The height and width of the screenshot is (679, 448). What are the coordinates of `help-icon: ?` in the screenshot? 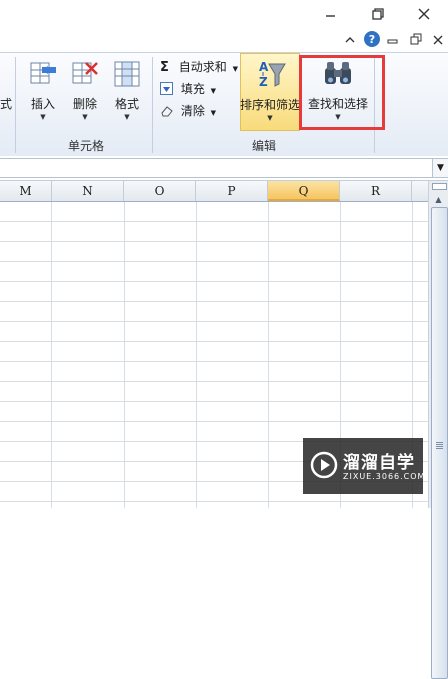 It's located at (372, 39).